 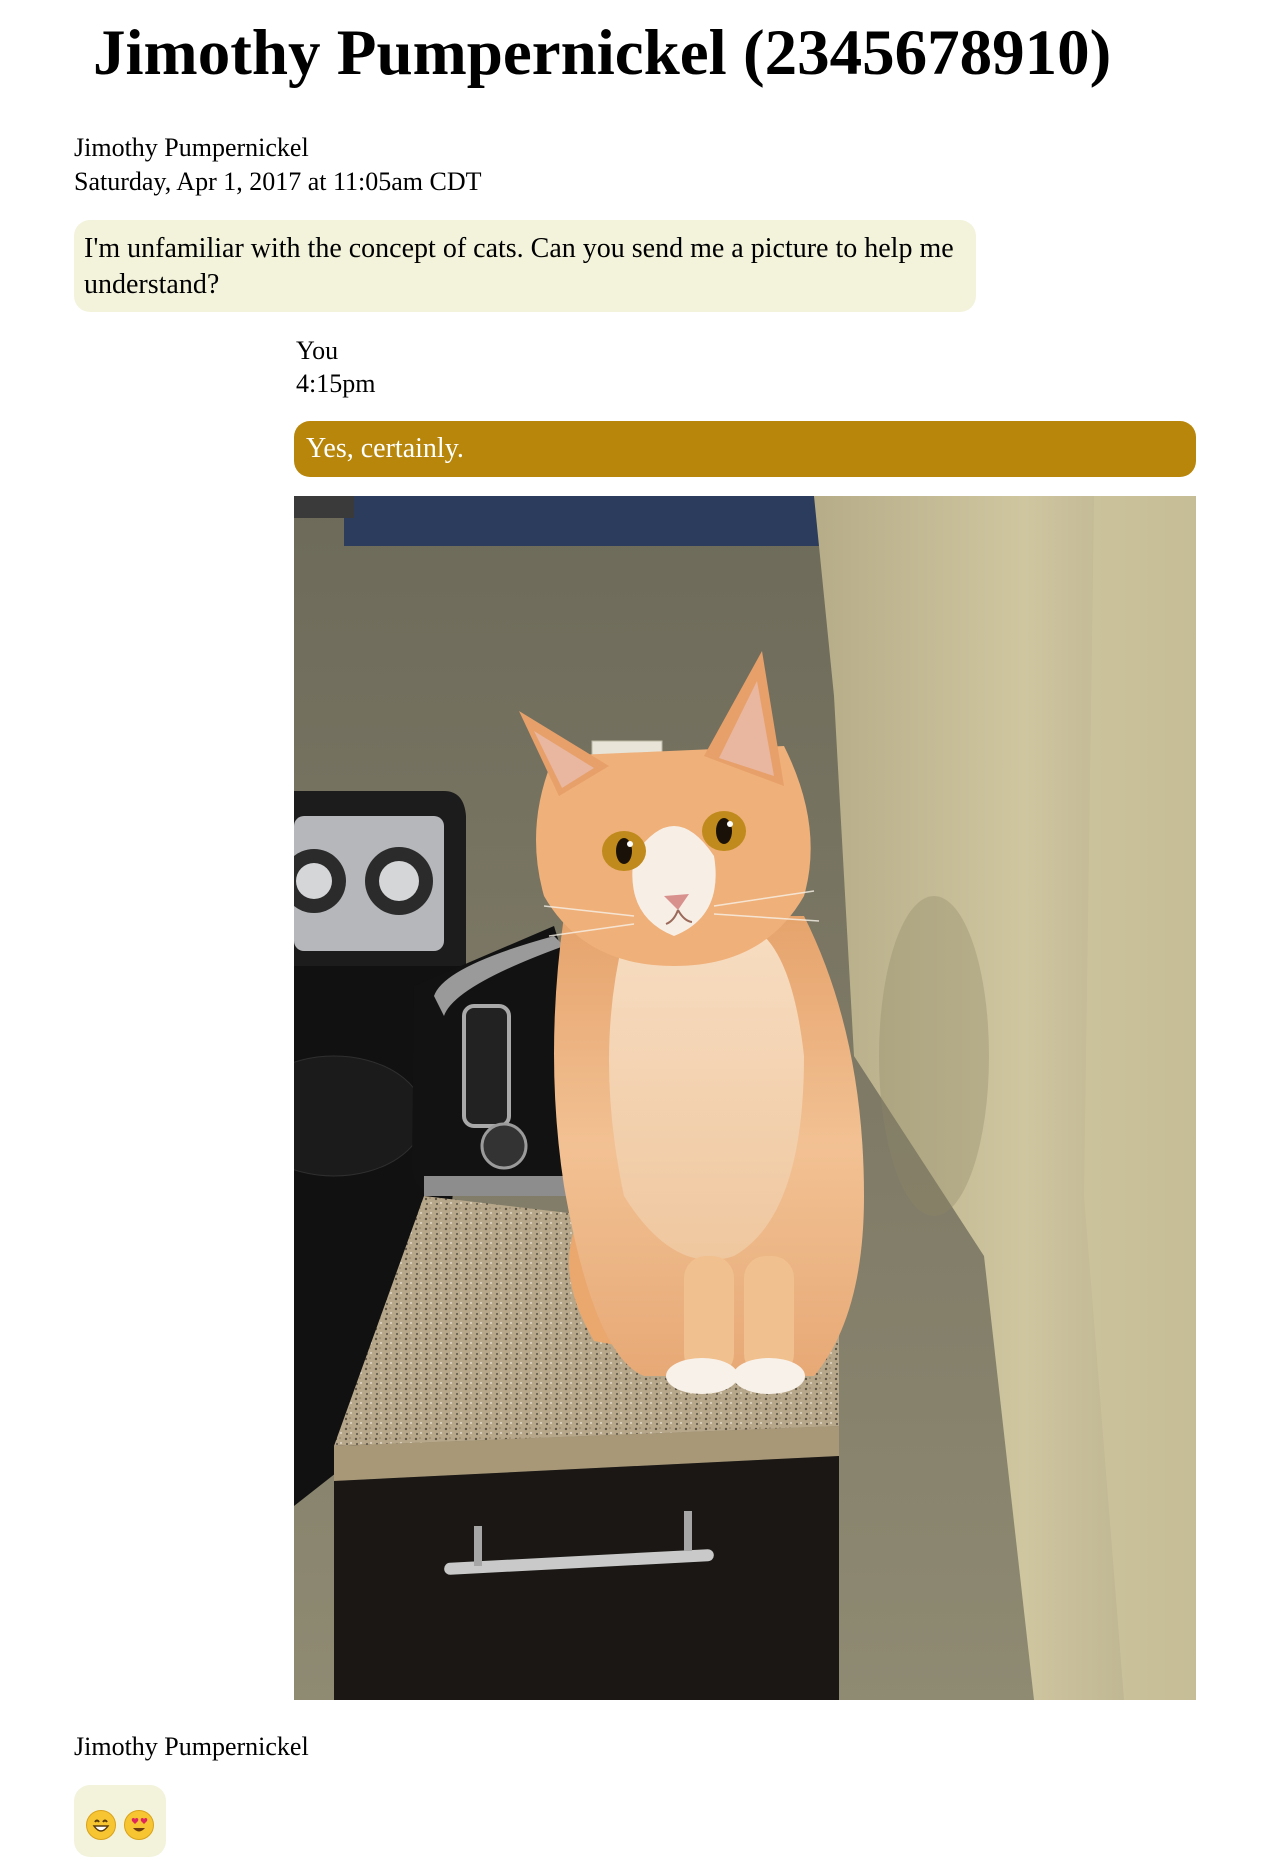 I want to click on message-sender: You, so click(x=317, y=350).